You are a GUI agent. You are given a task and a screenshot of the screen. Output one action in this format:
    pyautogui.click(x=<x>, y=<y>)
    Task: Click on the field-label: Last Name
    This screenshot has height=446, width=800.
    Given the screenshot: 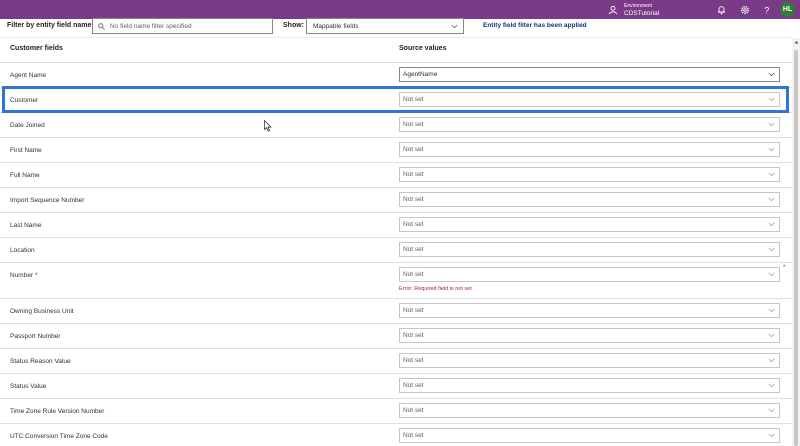 What is the action you would take?
    pyautogui.click(x=26, y=225)
    